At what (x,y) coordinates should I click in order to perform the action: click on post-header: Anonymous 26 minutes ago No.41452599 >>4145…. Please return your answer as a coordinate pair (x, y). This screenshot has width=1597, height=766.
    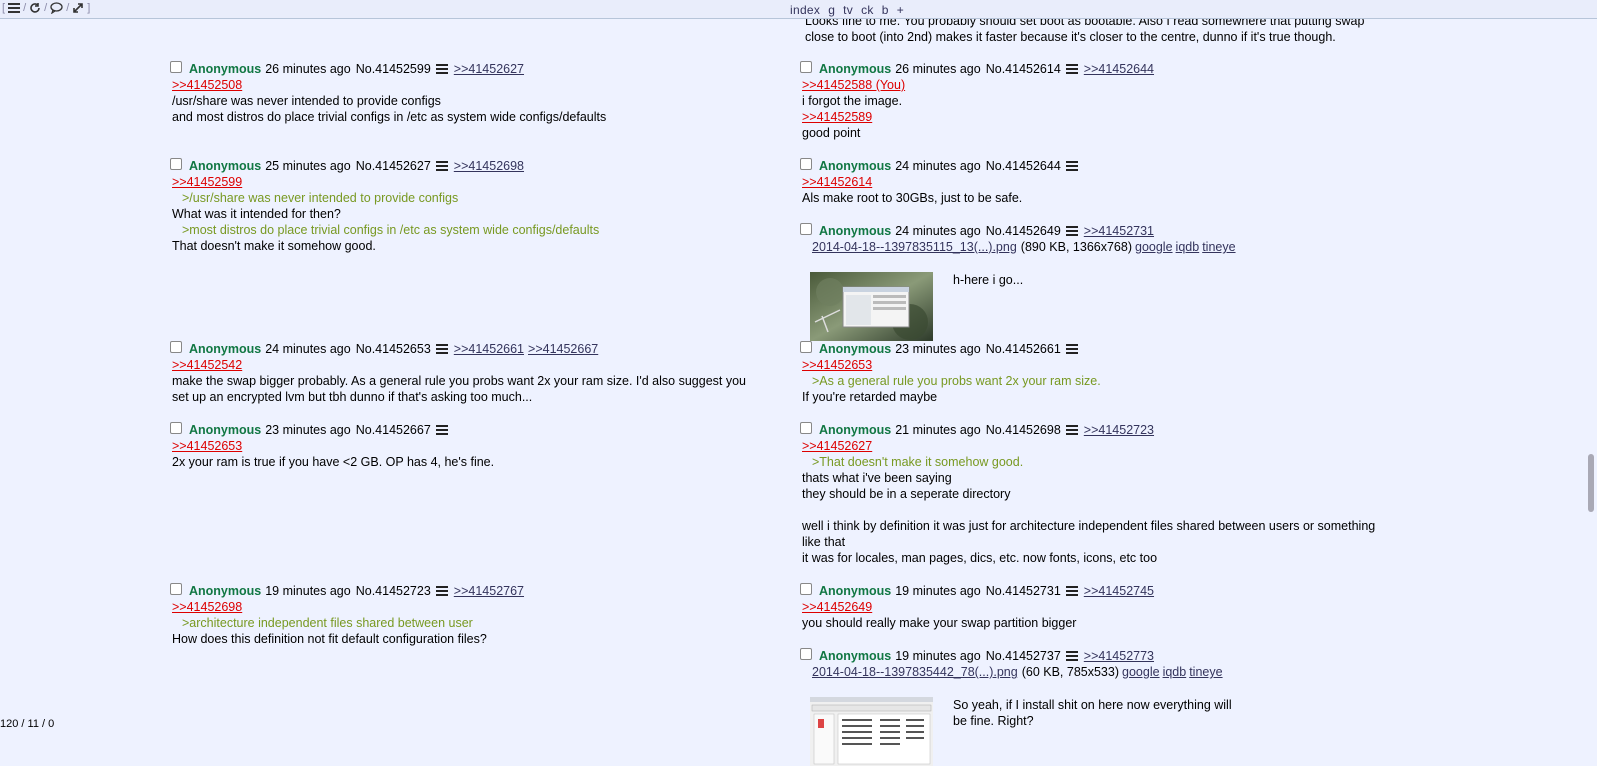
    Looking at the image, I should click on (388, 69).